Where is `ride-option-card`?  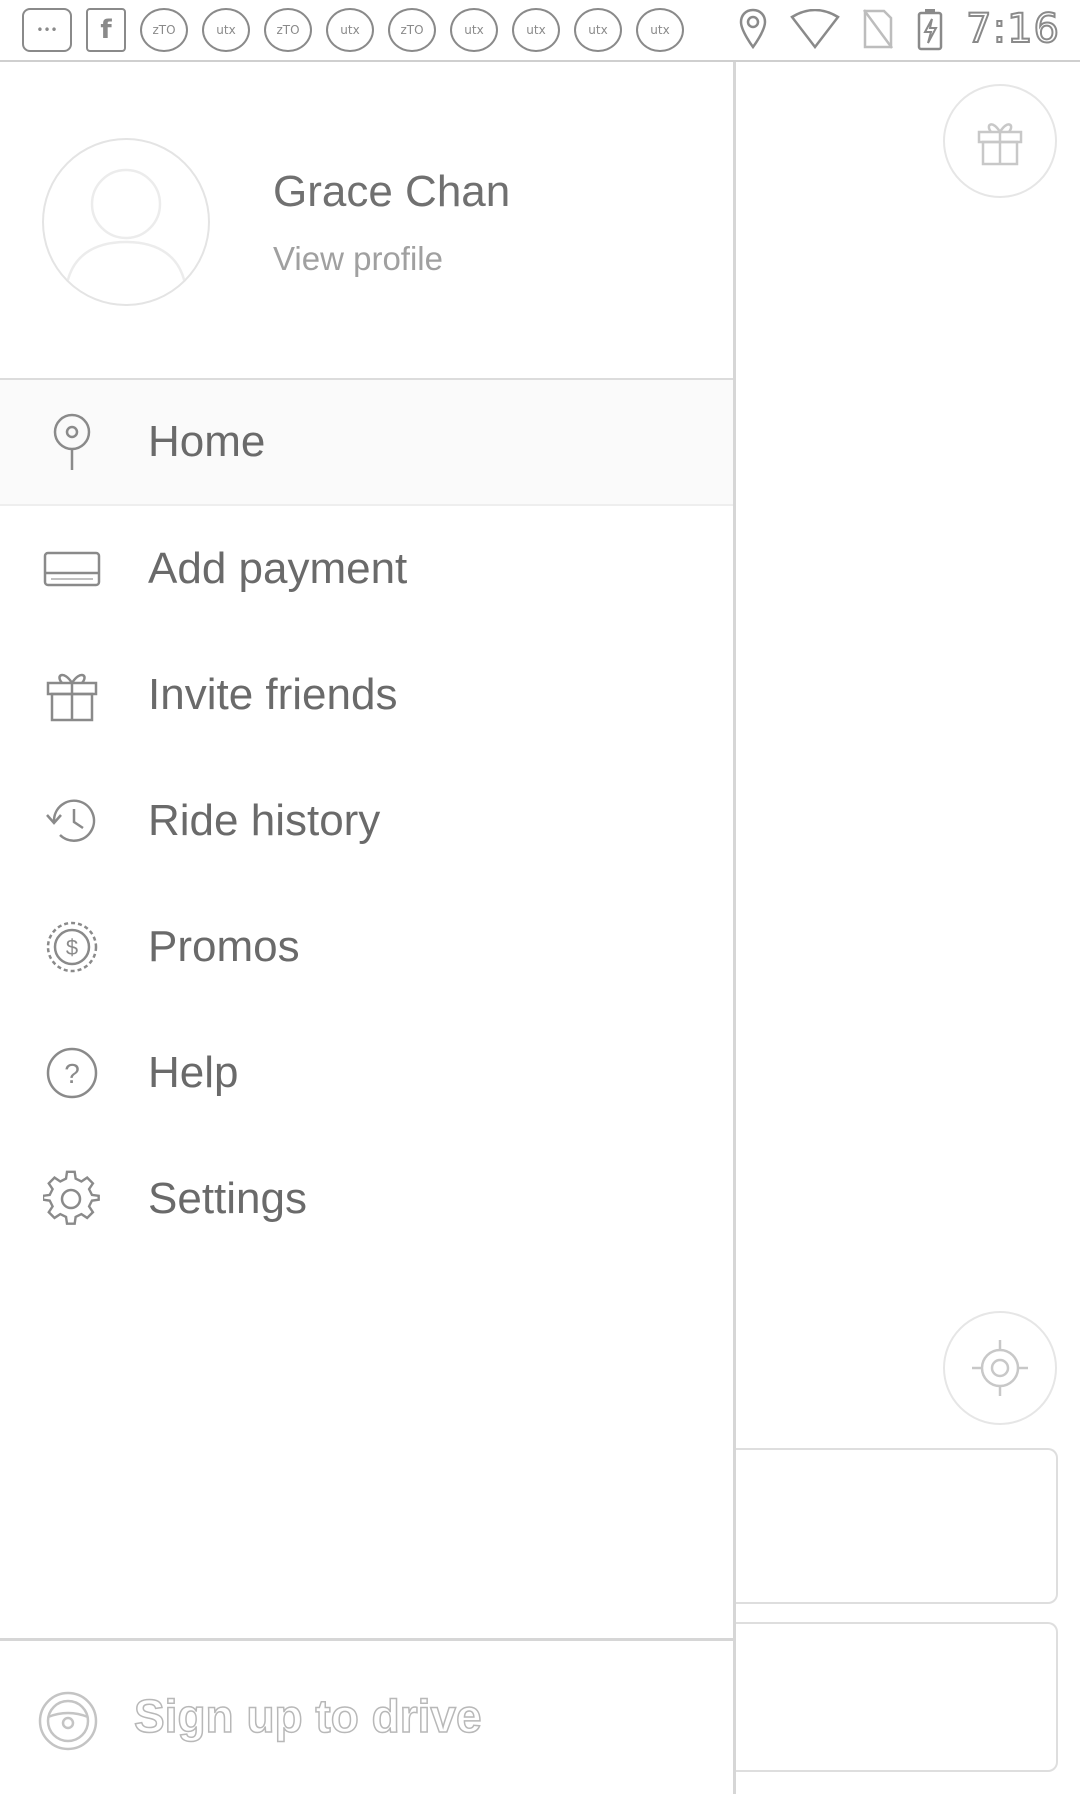 ride-option-card is located at coordinates (897, 1697).